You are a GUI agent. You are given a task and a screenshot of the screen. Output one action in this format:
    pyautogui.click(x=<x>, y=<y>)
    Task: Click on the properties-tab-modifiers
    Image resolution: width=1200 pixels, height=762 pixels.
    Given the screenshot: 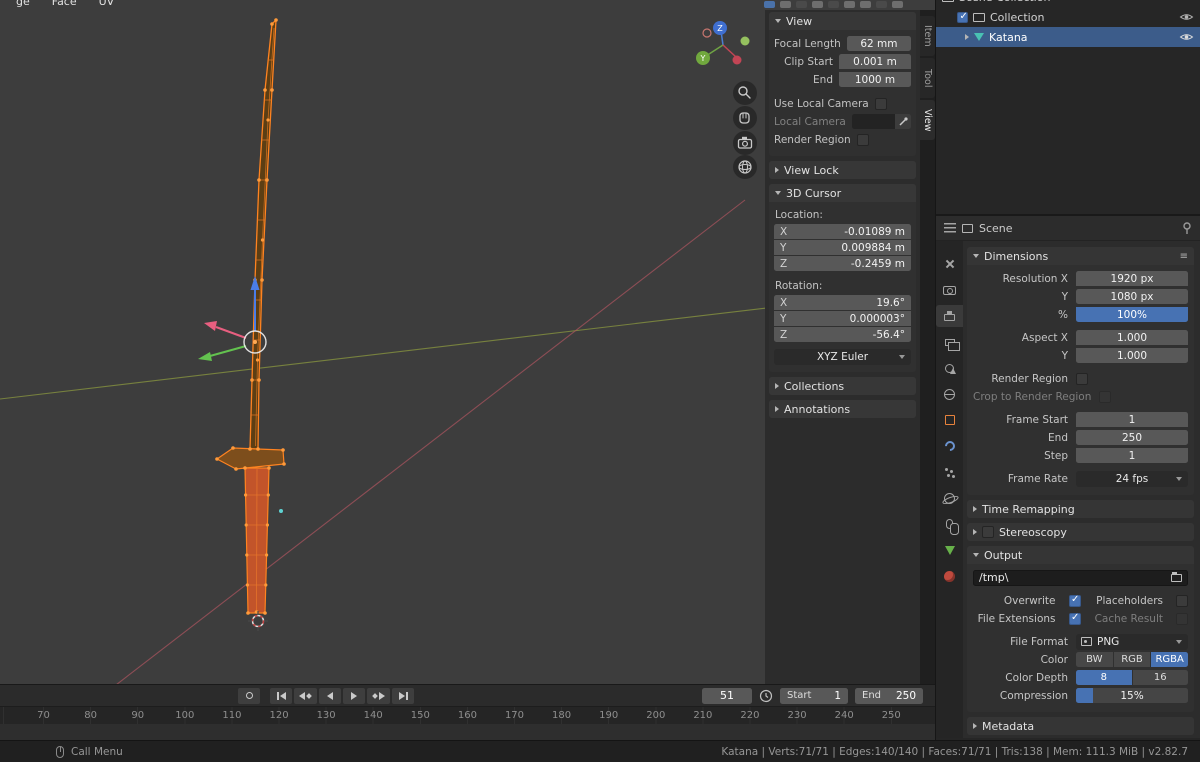 What is the action you would take?
    pyautogui.click(x=949, y=446)
    